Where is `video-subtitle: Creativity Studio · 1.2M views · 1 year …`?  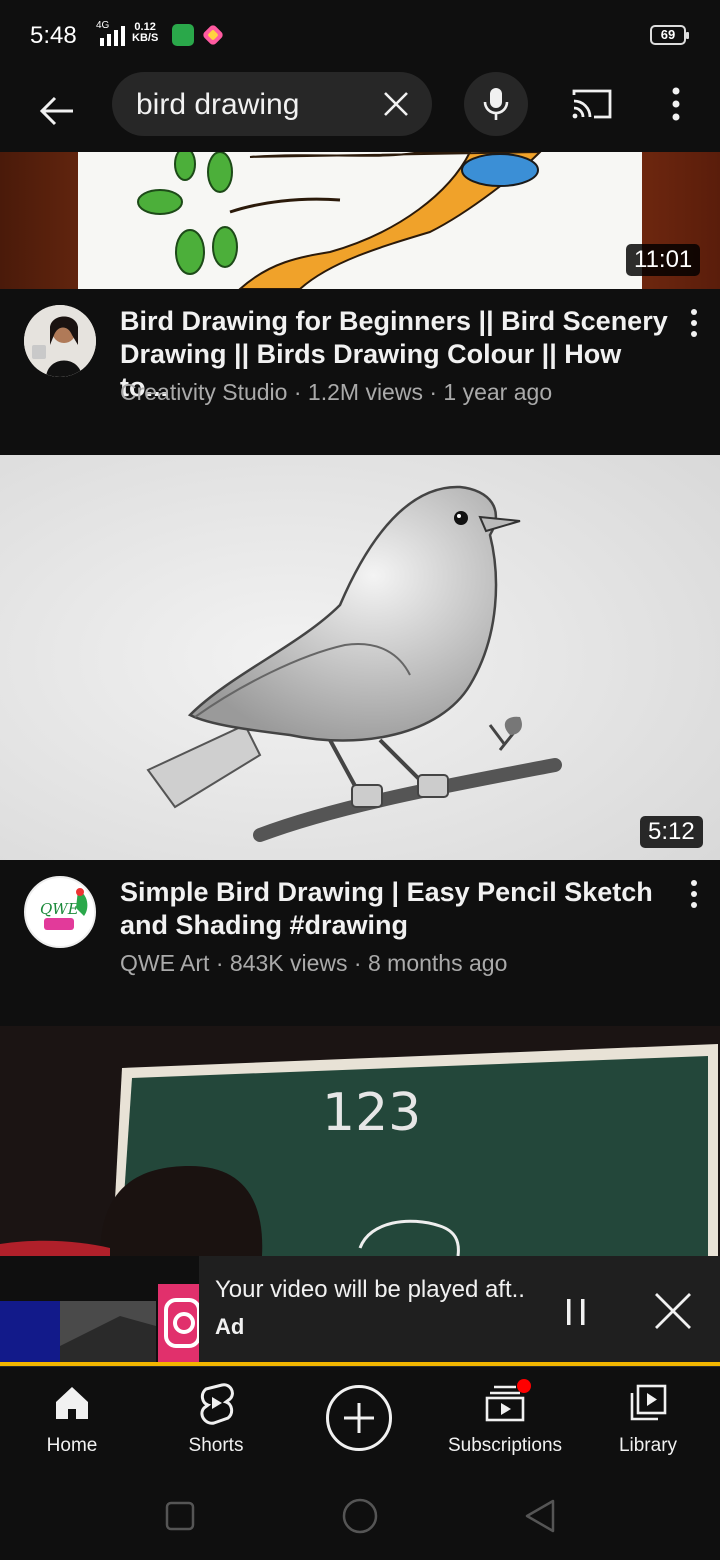 video-subtitle: Creativity Studio · 1.2M views · 1 year … is located at coordinates (336, 392).